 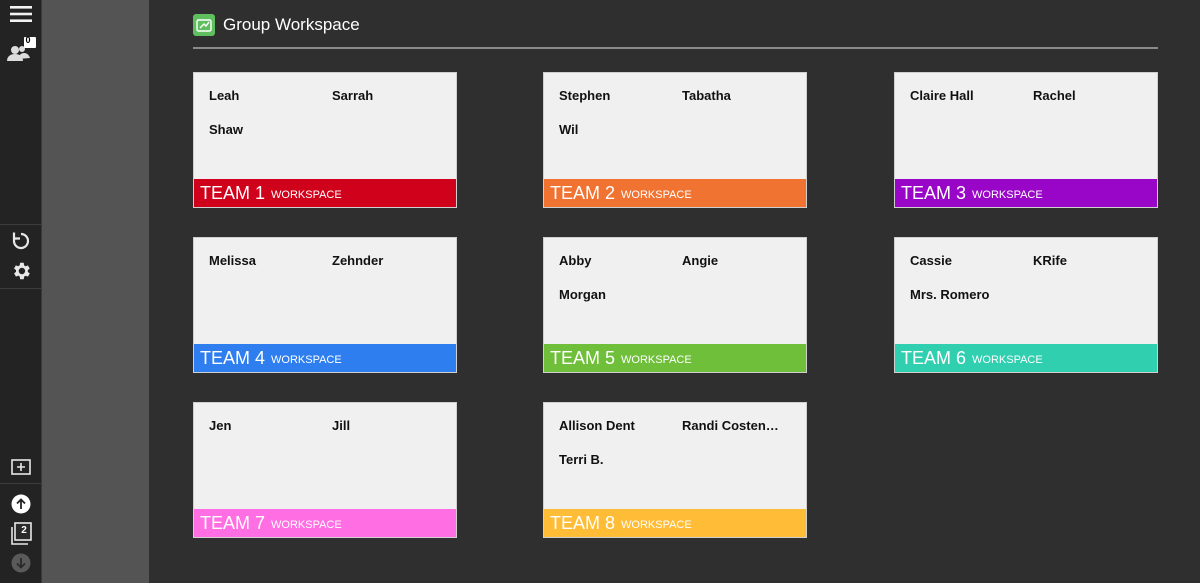 I want to click on team-card: Jen Jill TEAM 7 WORKSPACE, so click(x=325, y=470).